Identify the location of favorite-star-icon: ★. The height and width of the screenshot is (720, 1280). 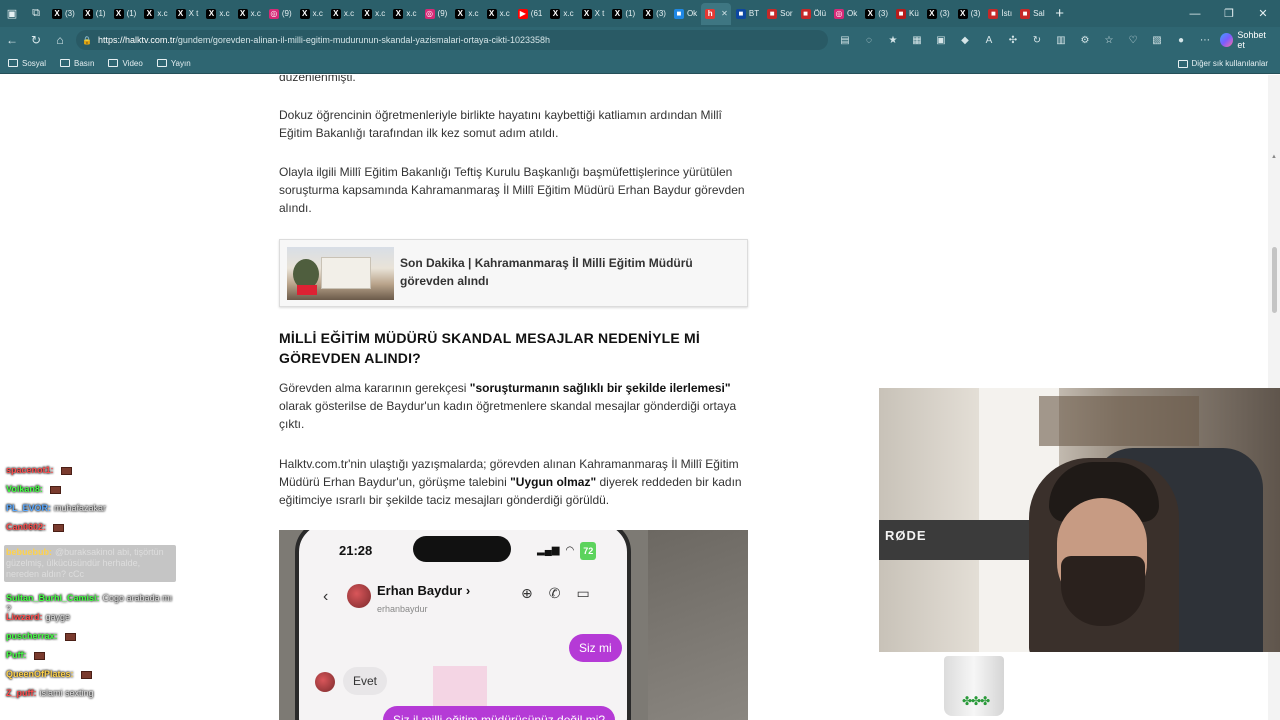
(893, 40).